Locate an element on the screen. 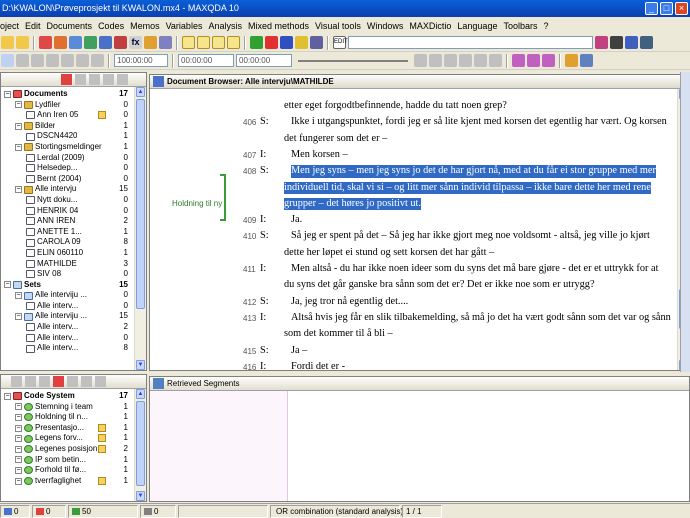 This screenshot has width=690, height=518. menu-windows: Windows is located at coordinates (388, 26).